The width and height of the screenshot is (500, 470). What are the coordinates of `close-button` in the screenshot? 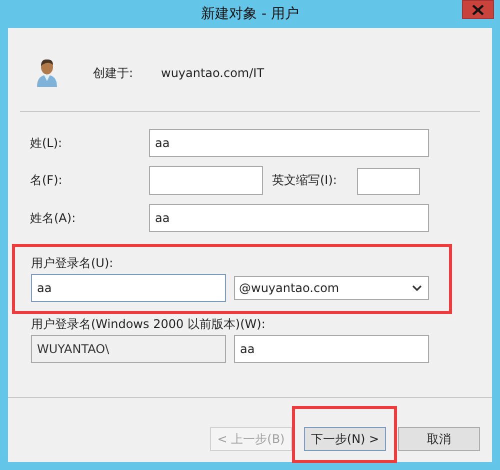 It's located at (478, 9).